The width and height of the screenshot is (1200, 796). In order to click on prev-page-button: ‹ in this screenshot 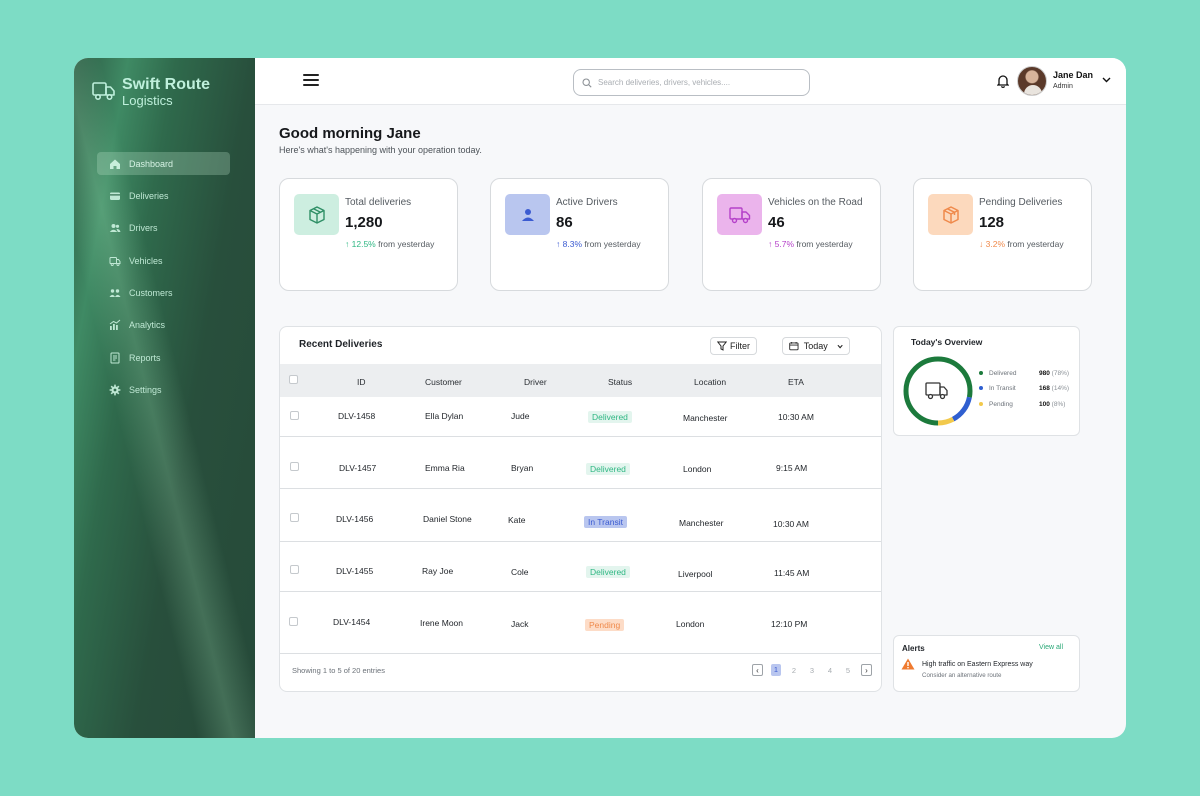, I will do `click(757, 670)`.